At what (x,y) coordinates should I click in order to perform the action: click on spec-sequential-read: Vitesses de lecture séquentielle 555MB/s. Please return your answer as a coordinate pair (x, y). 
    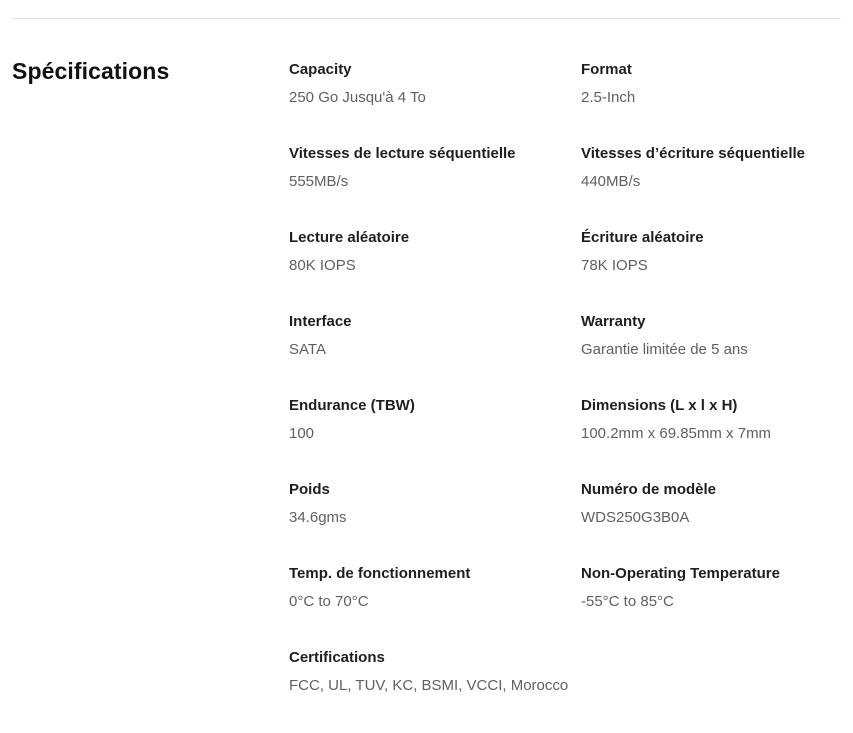
    Looking at the image, I should click on (435, 187).